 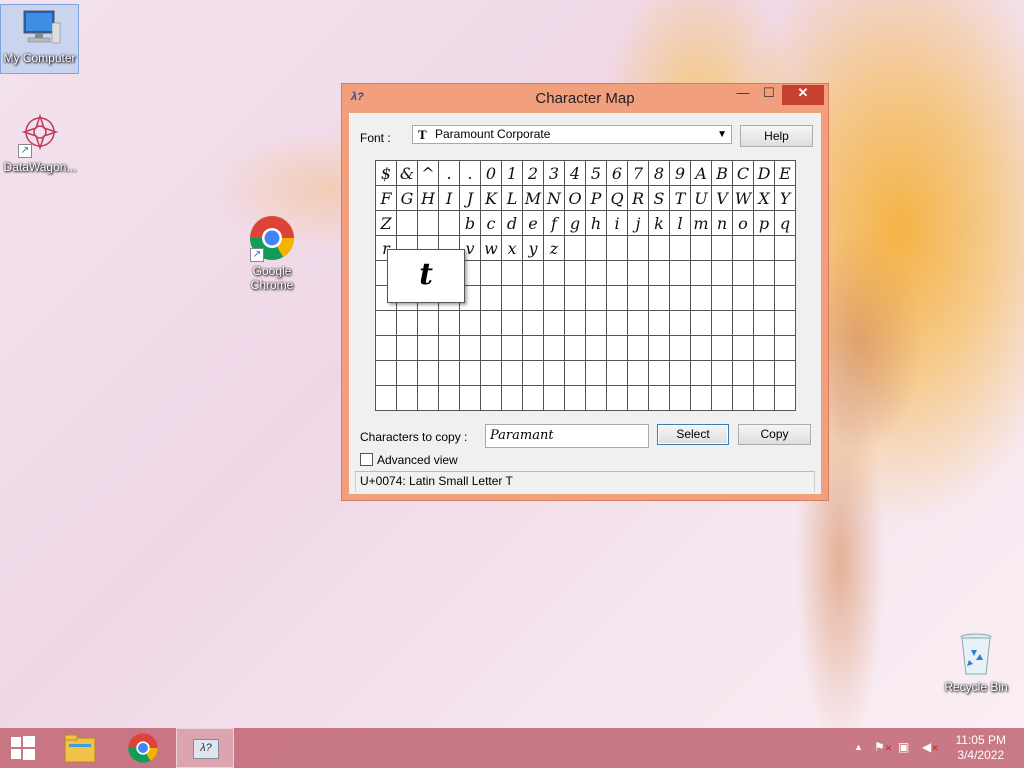 What do you see at coordinates (722, 198) in the screenshot?
I see `character-cell: V` at bounding box center [722, 198].